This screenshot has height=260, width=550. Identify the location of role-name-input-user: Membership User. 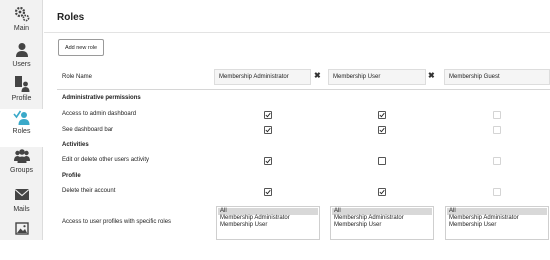
(377, 77).